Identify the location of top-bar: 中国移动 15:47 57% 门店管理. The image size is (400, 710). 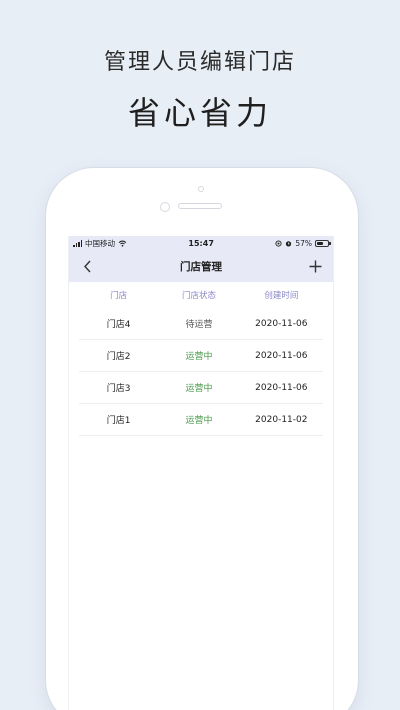
(201, 259).